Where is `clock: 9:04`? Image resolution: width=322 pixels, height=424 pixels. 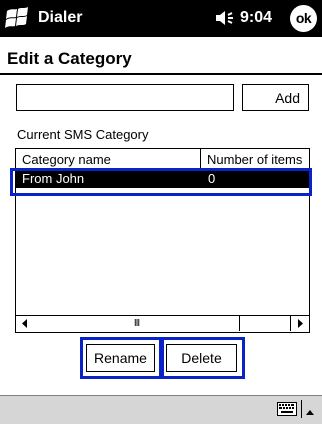 clock: 9:04 is located at coordinates (256, 18).